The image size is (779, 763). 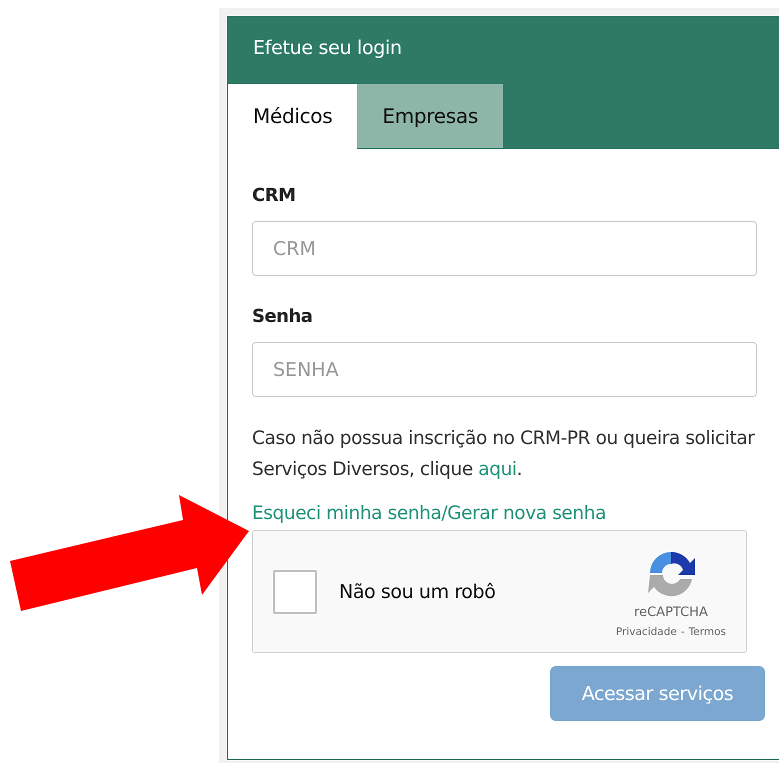 What do you see at coordinates (504, 248) in the screenshot?
I see `input-field: CRM` at bounding box center [504, 248].